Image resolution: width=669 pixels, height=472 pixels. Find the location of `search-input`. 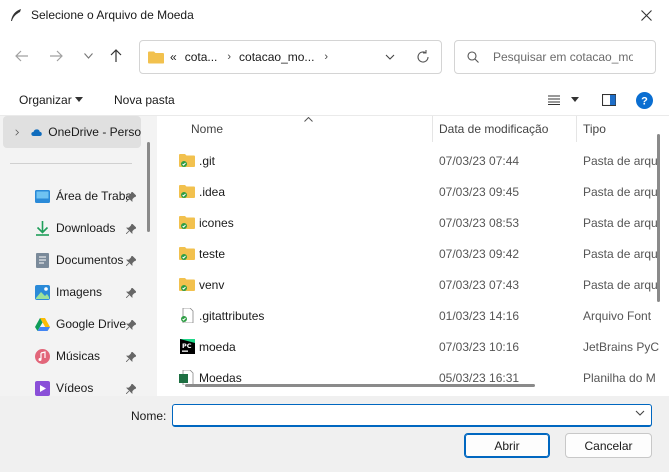

search-input is located at coordinates (563, 57).